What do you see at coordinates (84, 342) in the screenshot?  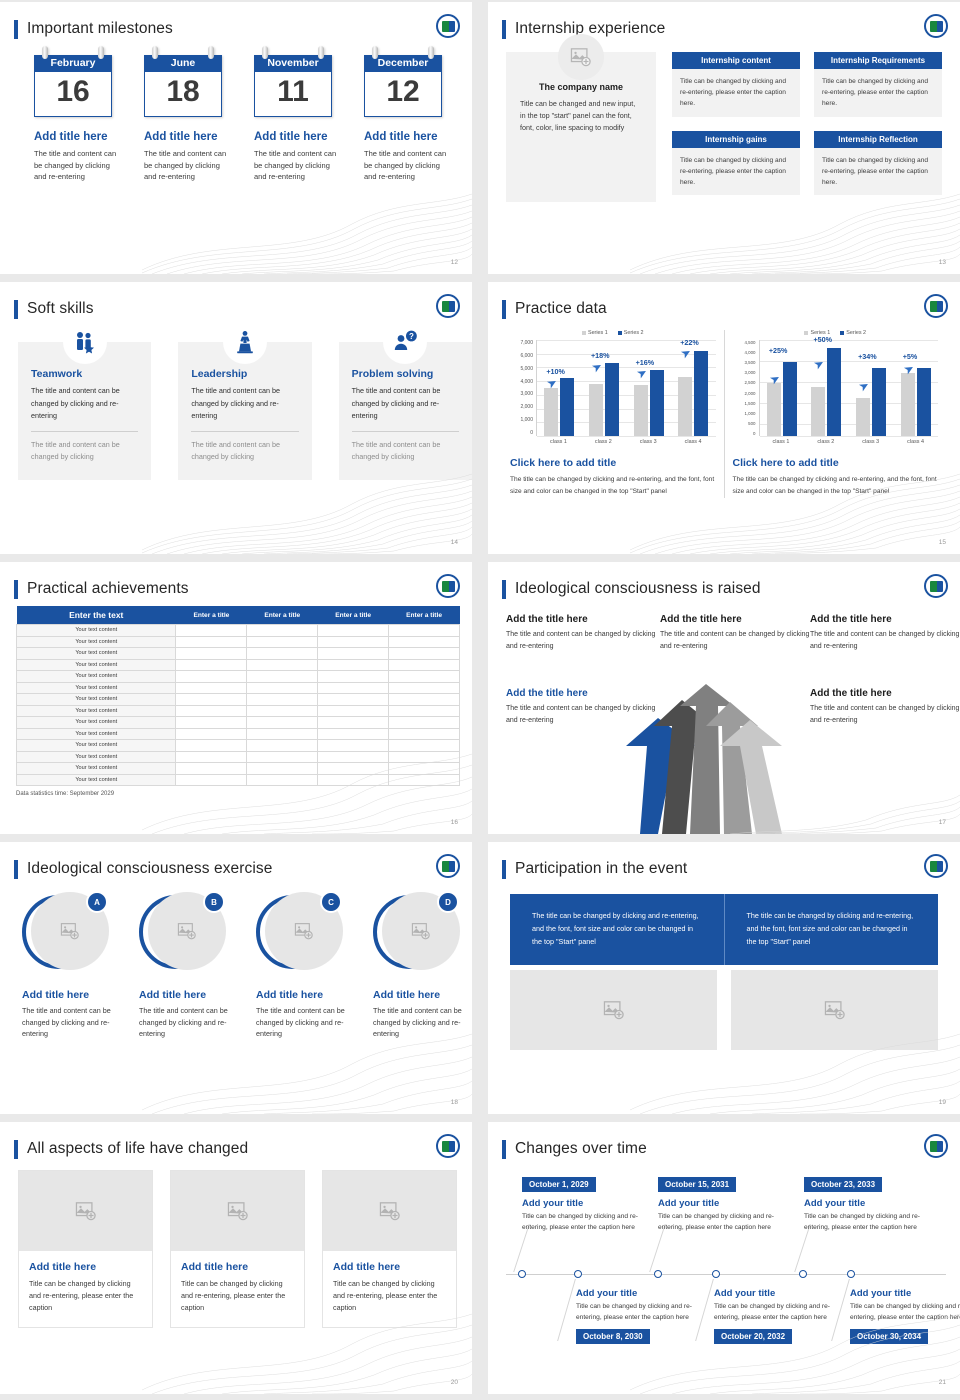 I see `team-people-star-icon` at bounding box center [84, 342].